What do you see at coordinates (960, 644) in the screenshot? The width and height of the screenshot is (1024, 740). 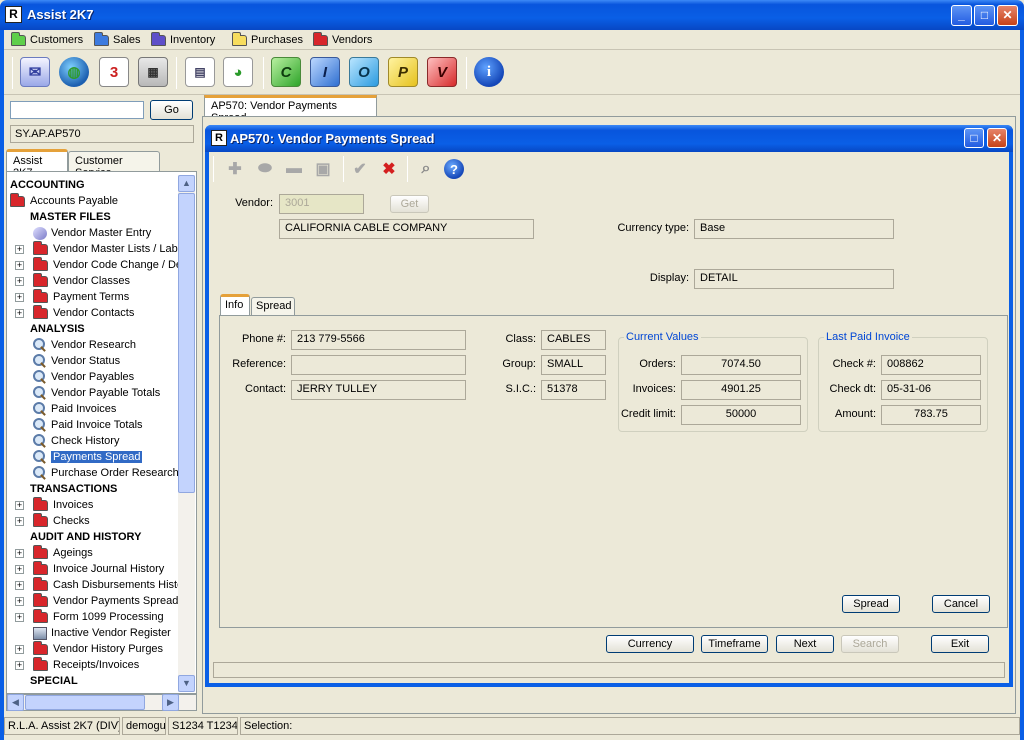 I see `exit-button: Exit` at bounding box center [960, 644].